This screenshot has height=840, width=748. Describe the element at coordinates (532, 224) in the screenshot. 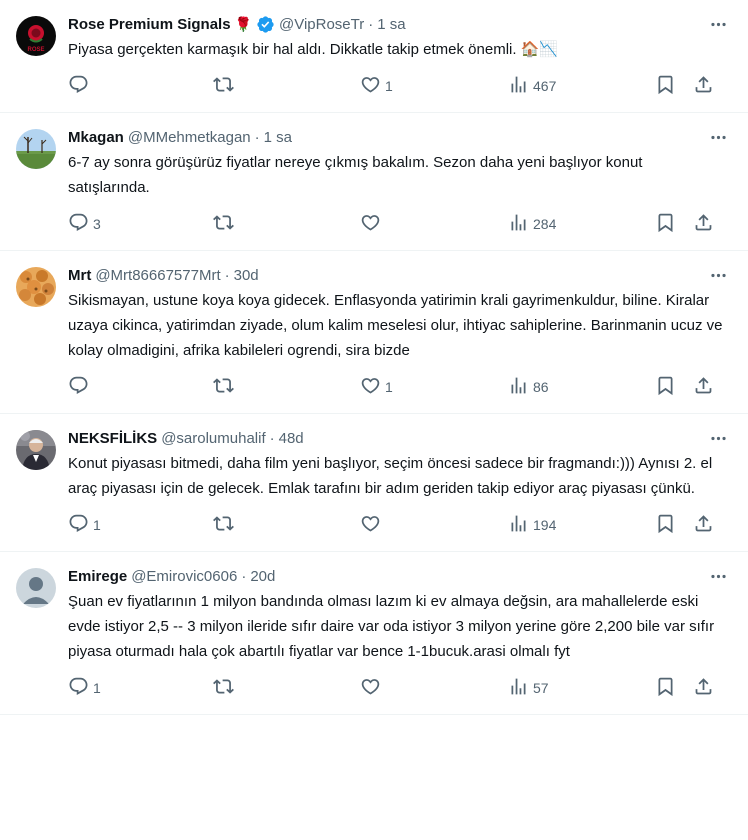

I see `views-button: 284` at that location.